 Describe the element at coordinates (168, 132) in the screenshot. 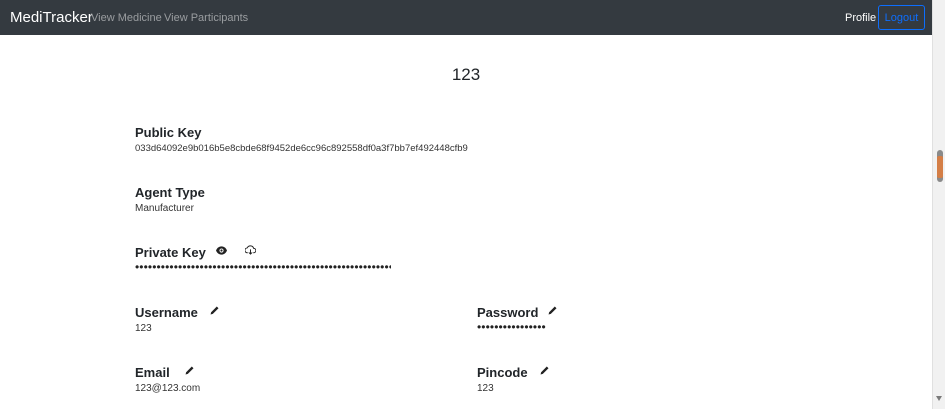

I see `public-key-label: Public Key` at that location.